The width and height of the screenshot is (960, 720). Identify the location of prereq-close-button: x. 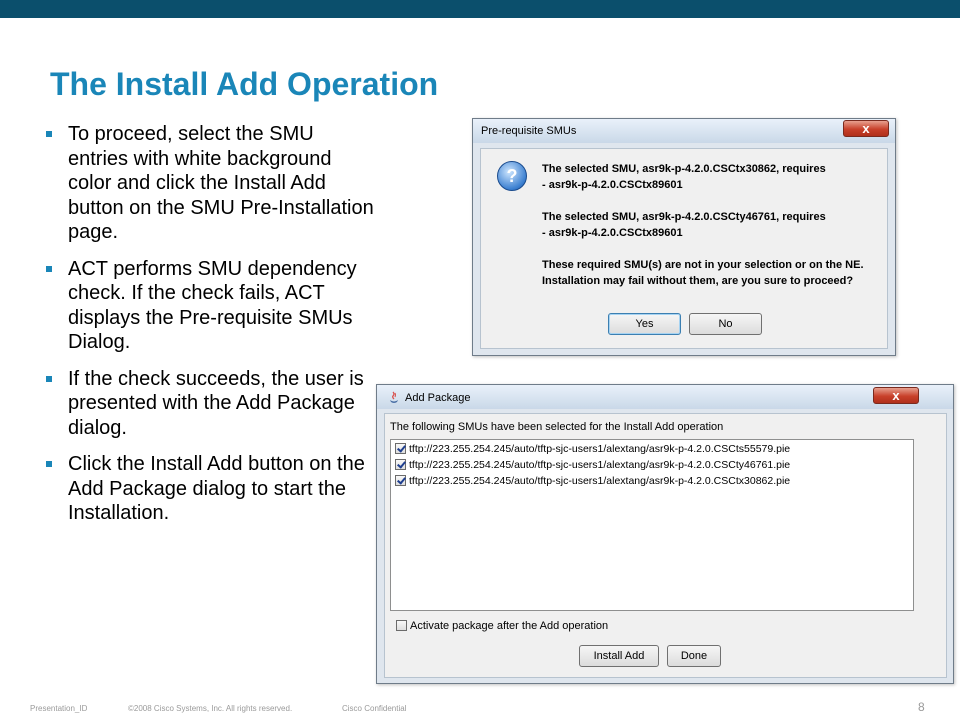
(866, 128).